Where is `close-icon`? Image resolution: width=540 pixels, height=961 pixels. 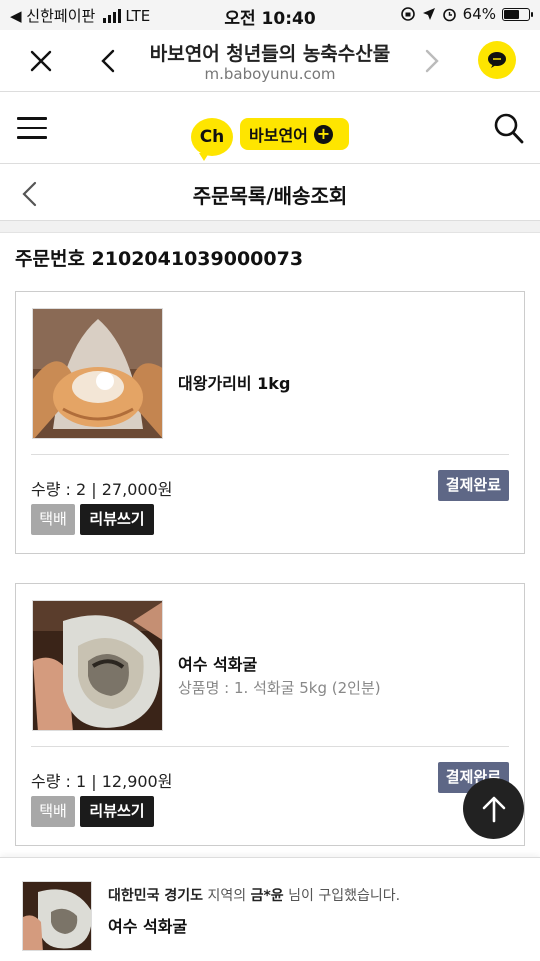 close-icon is located at coordinates (41, 61).